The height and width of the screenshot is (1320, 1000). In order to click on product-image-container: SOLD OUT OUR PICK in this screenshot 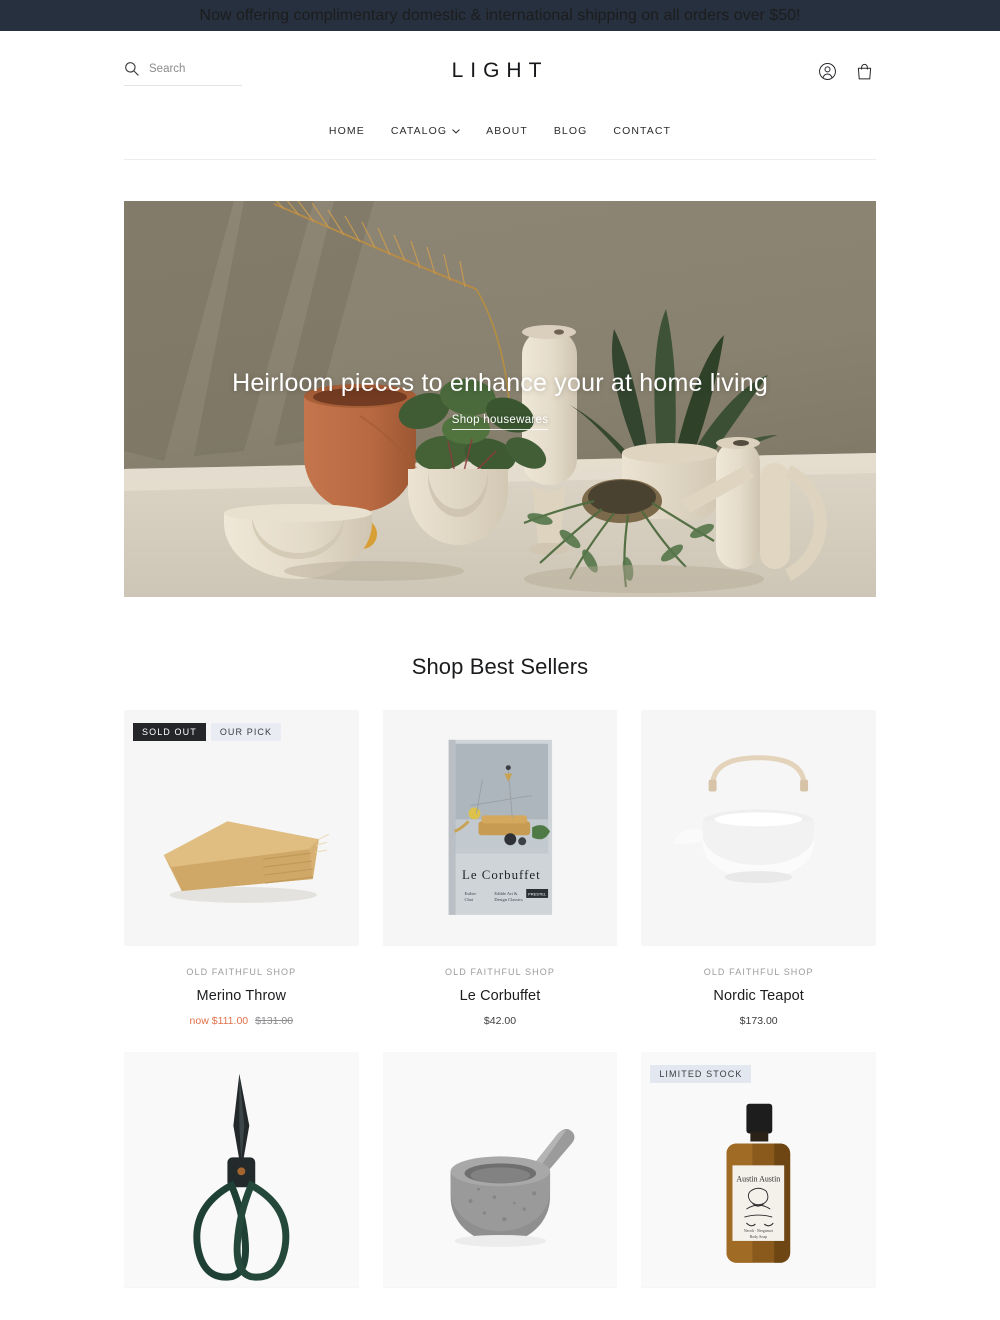, I will do `click(241, 828)`.